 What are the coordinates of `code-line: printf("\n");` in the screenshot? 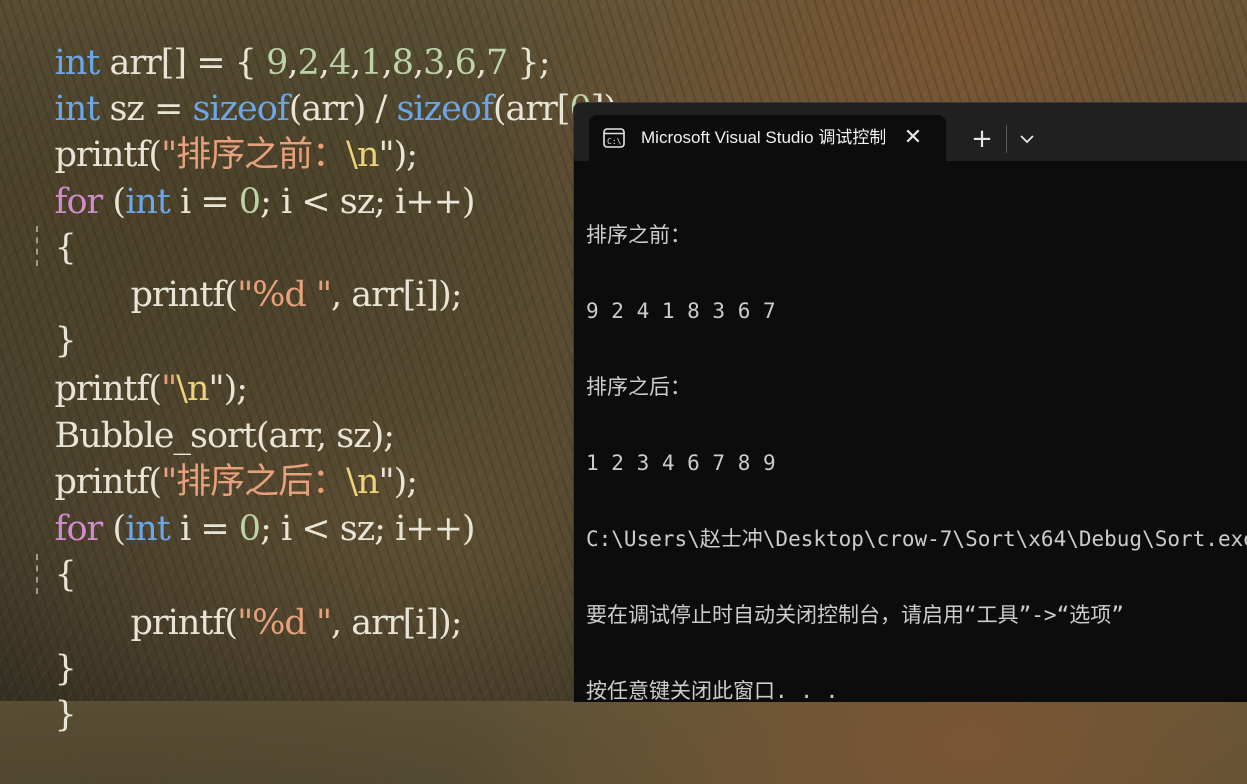 It's located at (131, 364).